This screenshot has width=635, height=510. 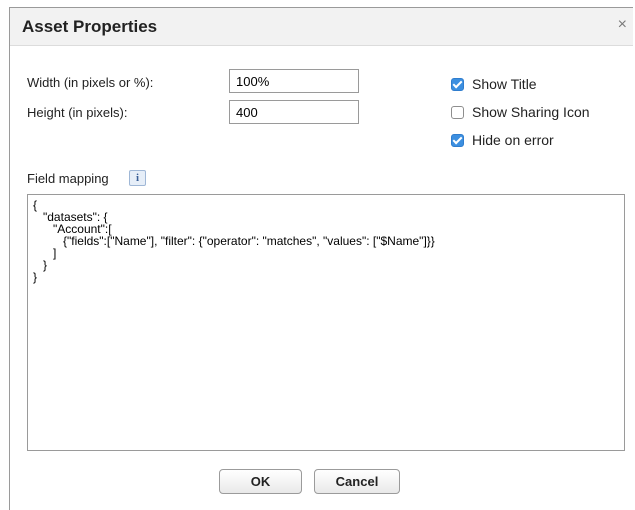 What do you see at coordinates (137, 178) in the screenshot?
I see `info-icon: i` at bounding box center [137, 178].